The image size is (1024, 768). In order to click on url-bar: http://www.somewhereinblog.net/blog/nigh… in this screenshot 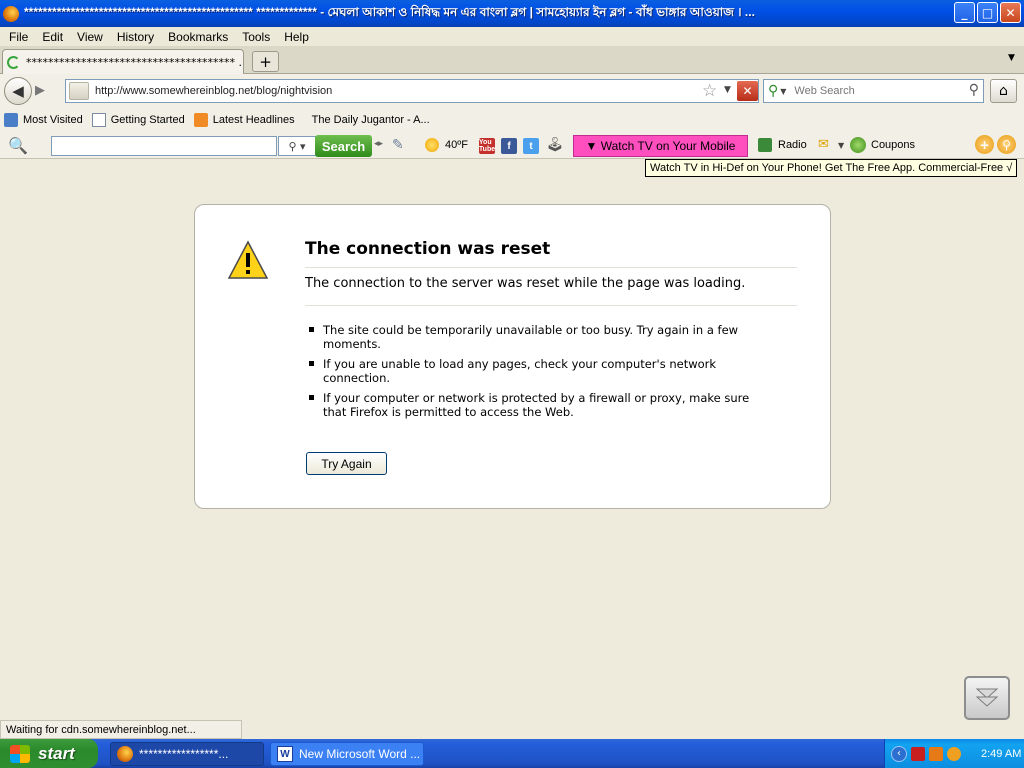, I will do `click(412, 91)`.